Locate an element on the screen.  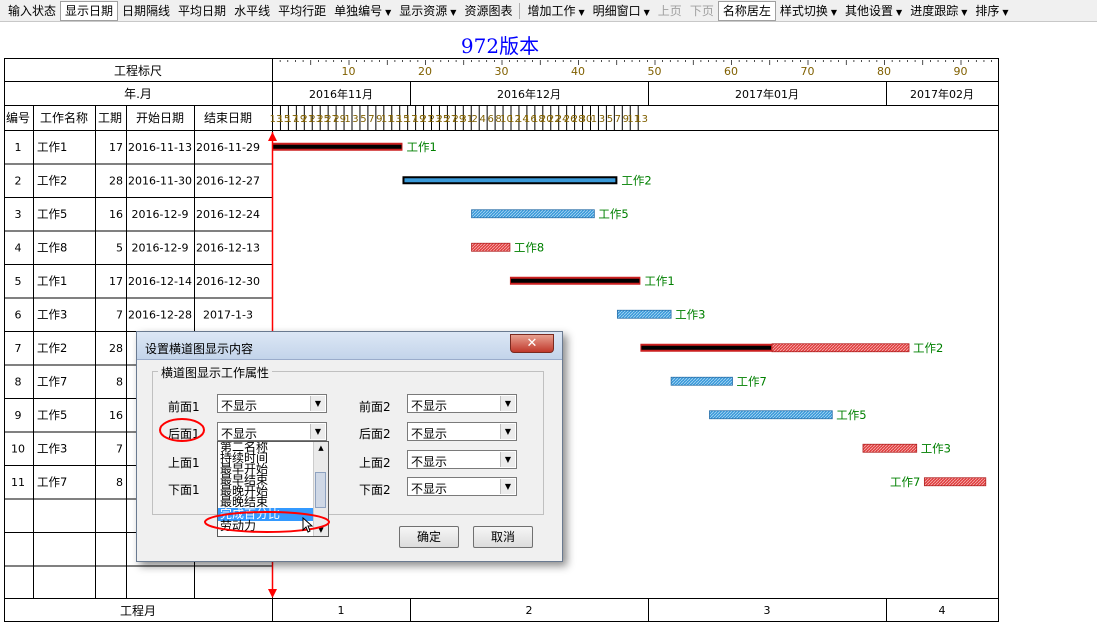
back1-select: 不显示 ▼ is located at coordinates (272, 431).